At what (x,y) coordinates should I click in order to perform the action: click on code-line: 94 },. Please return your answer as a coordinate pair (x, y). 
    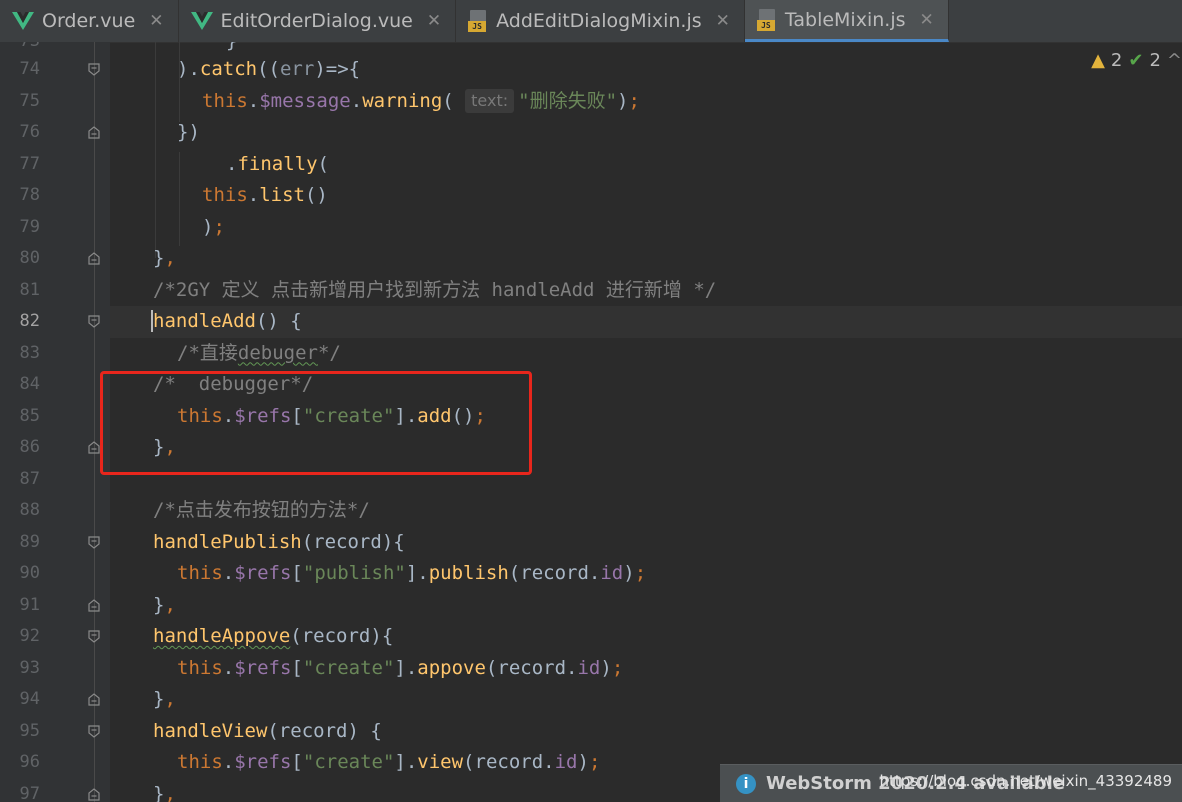
    Looking at the image, I should click on (591, 700).